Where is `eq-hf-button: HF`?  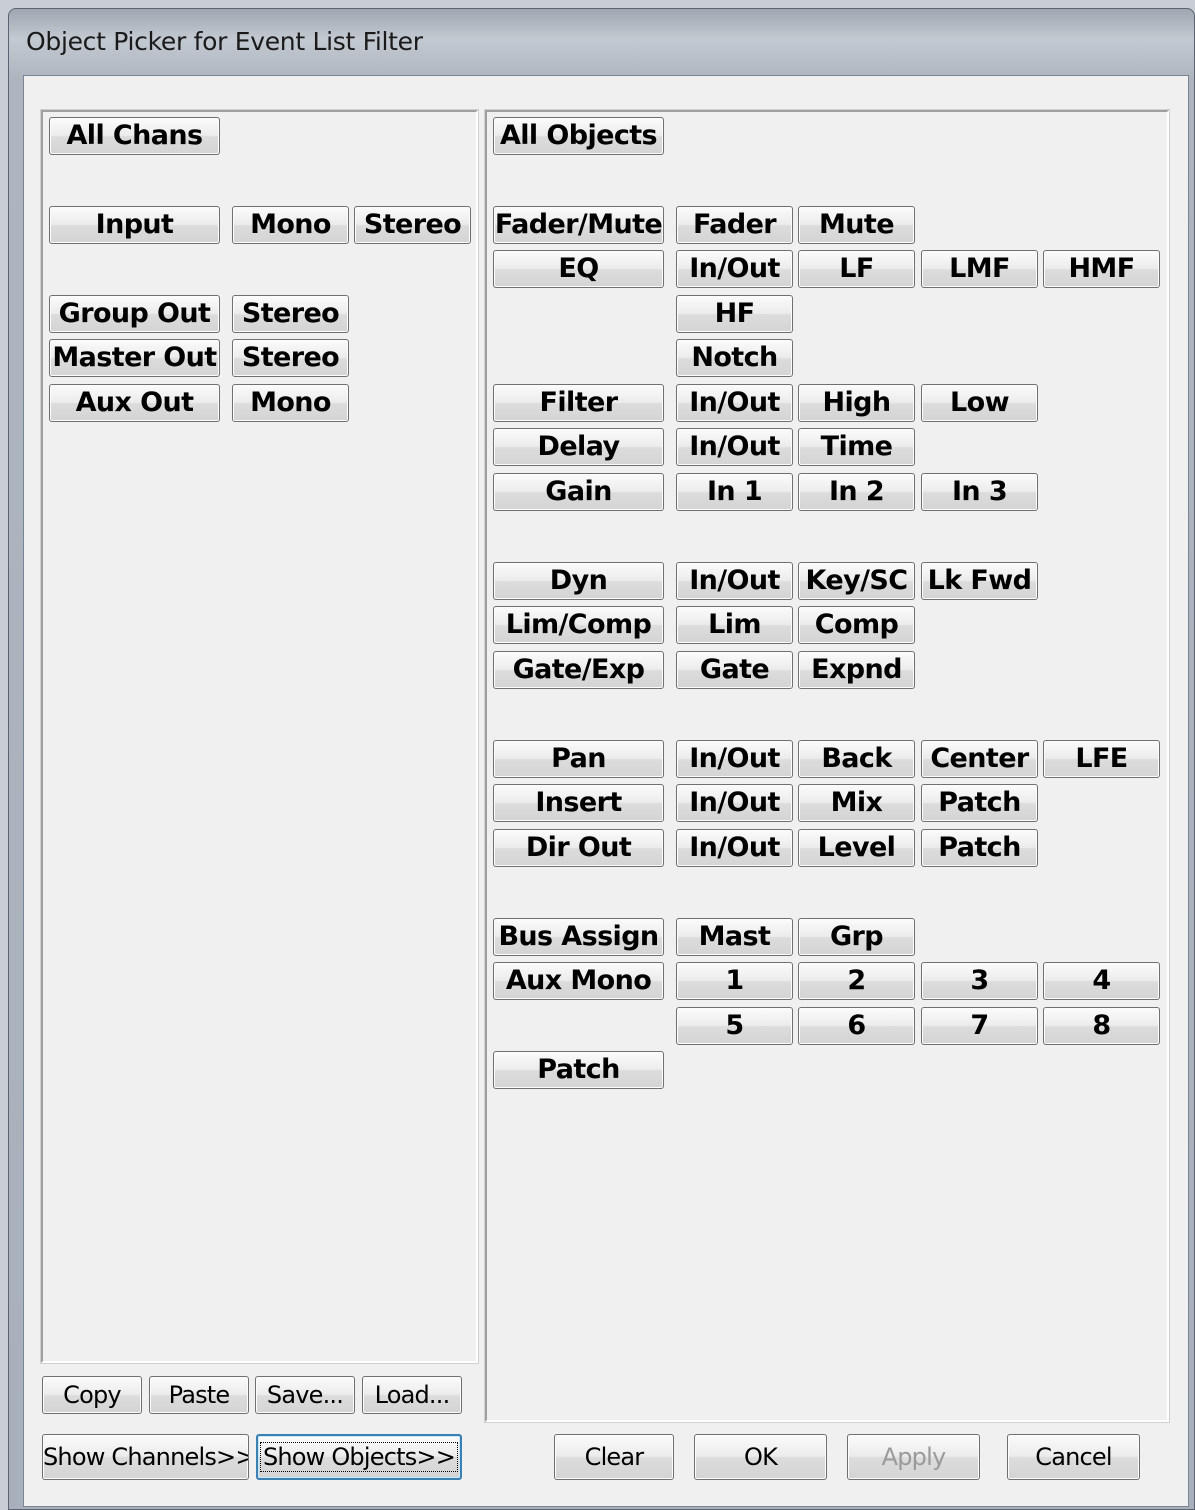
eq-hf-button: HF is located at coordinates (734, 314).